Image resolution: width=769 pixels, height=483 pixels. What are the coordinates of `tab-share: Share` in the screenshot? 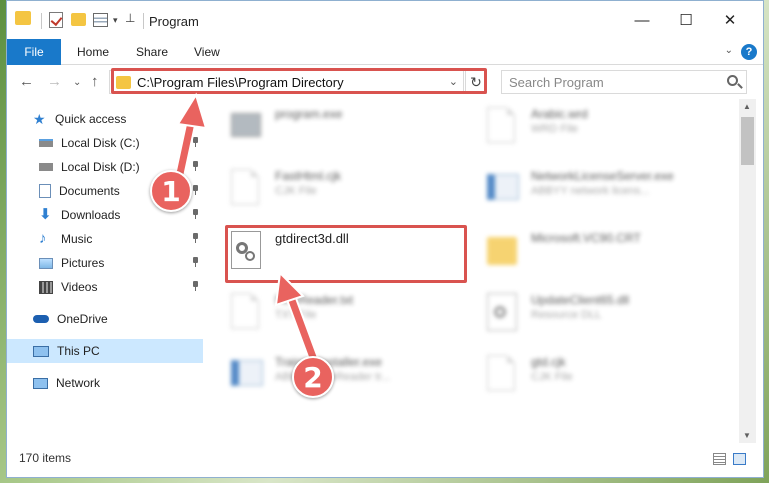 It's located at (152, 52).